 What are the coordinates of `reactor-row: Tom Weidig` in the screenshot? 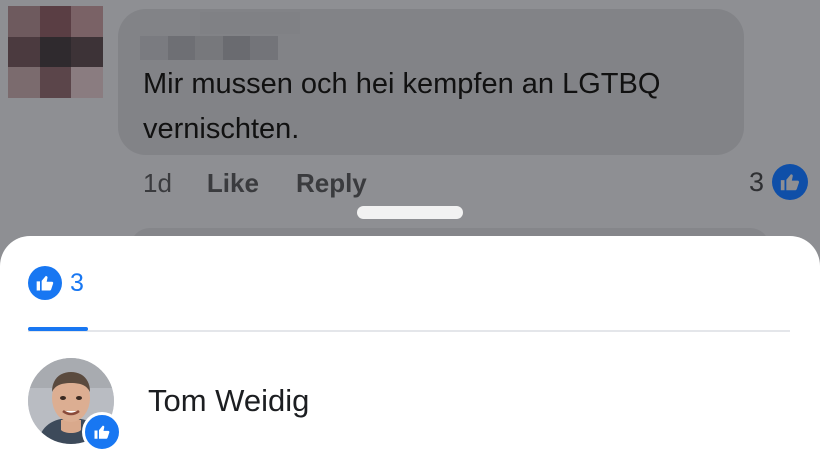 It's located at (168, 405).